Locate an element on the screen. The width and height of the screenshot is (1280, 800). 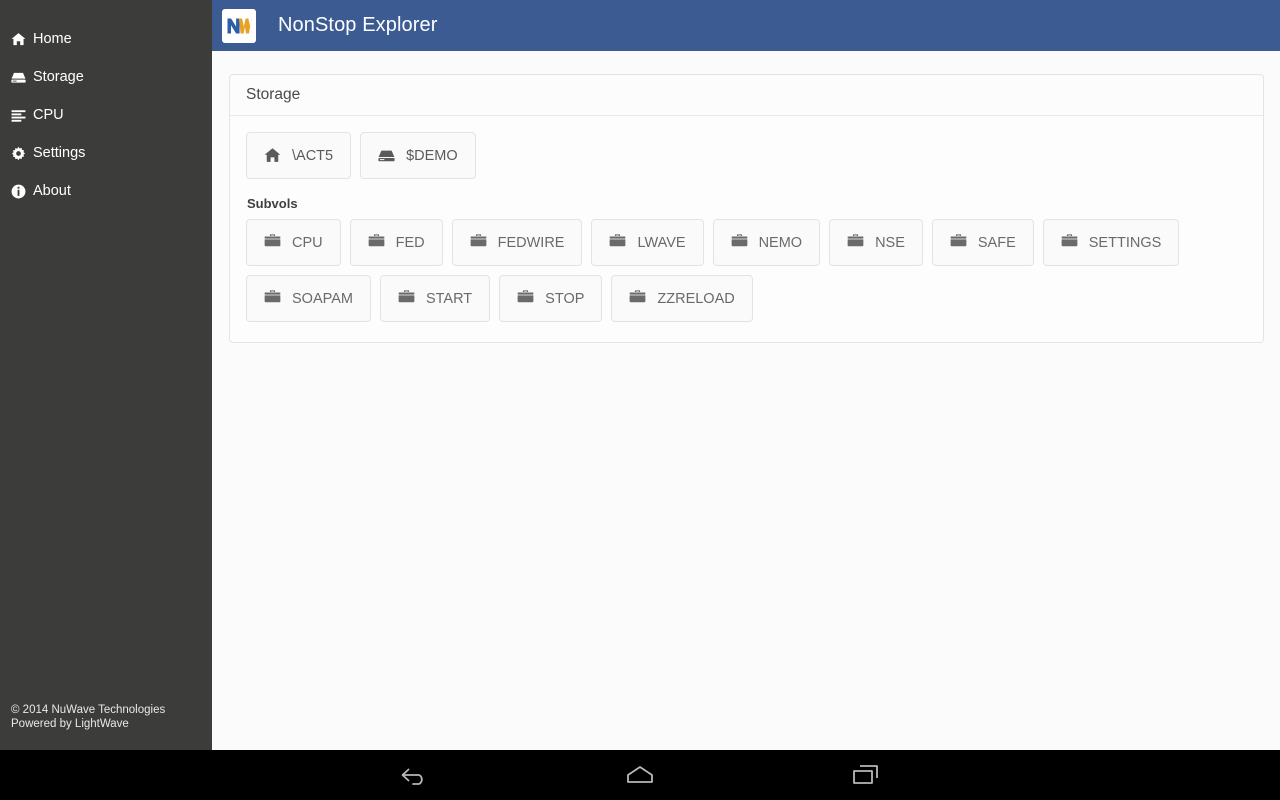
subvol-button-lwave: LWAVE is located at coordinates (647, 242).